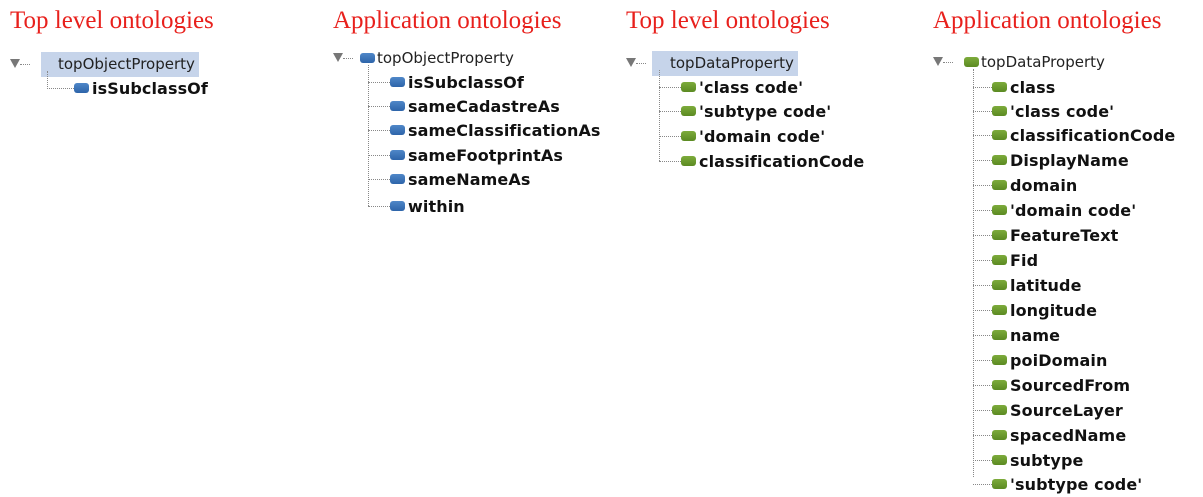 The height and width of the screenshot is (497, 1203). Describe the element at coordinates (436, 206) in the screenshot. I see `tree-node-label: within` at that location.